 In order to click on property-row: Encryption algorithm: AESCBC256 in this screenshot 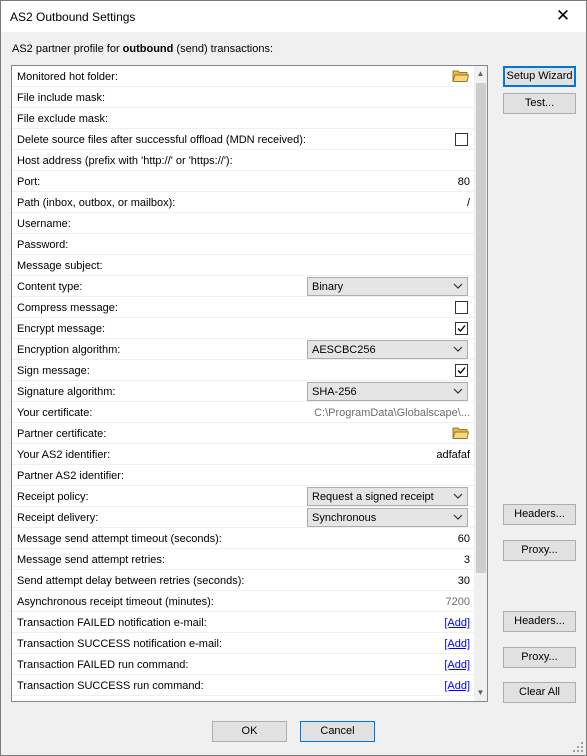, I will do `click(243, 349)`.